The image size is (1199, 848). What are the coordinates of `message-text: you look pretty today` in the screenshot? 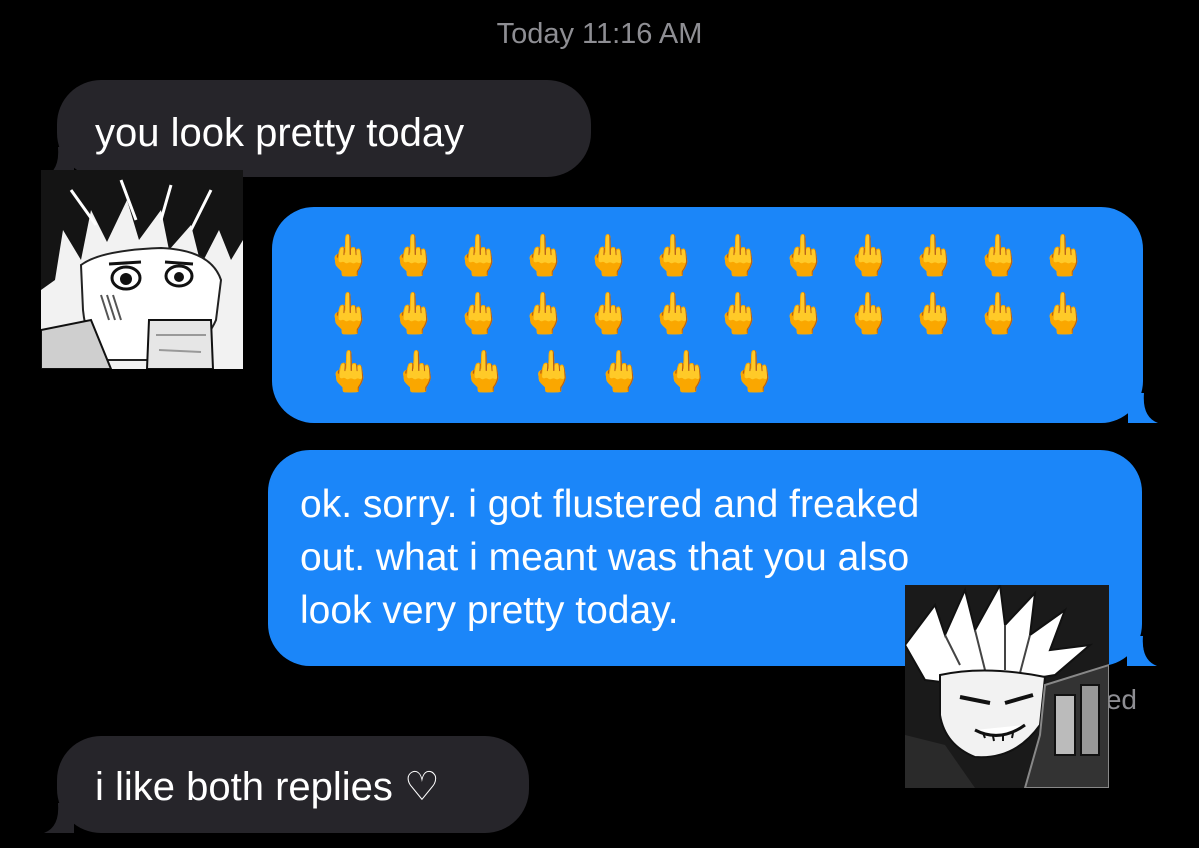 It's located at (280, 133).